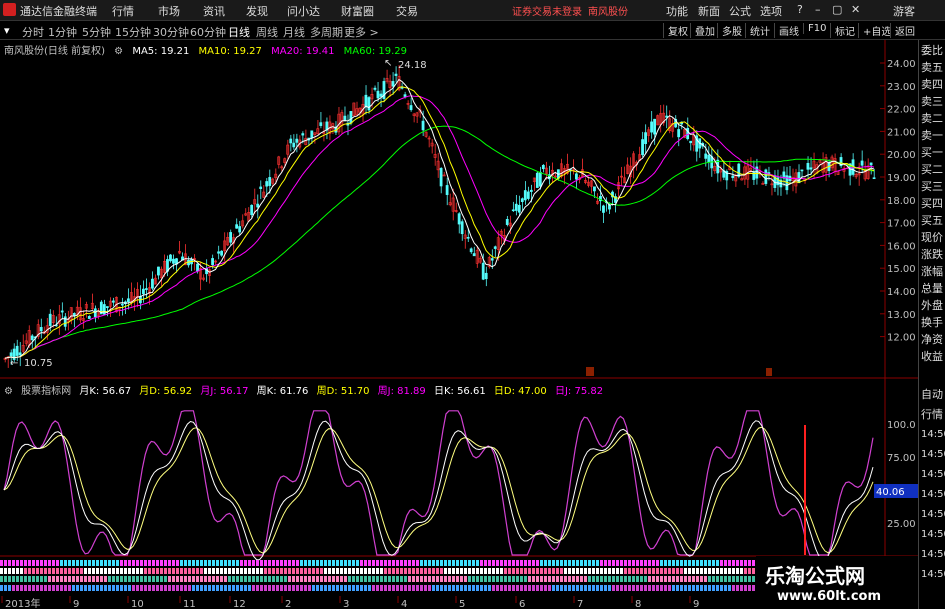 The height and width of the screenshot is (609, 945). What do you see at coordinates (901, 269) in the screenshot?
I see `price-tick: 15.00` at bounding box center [901, 269].